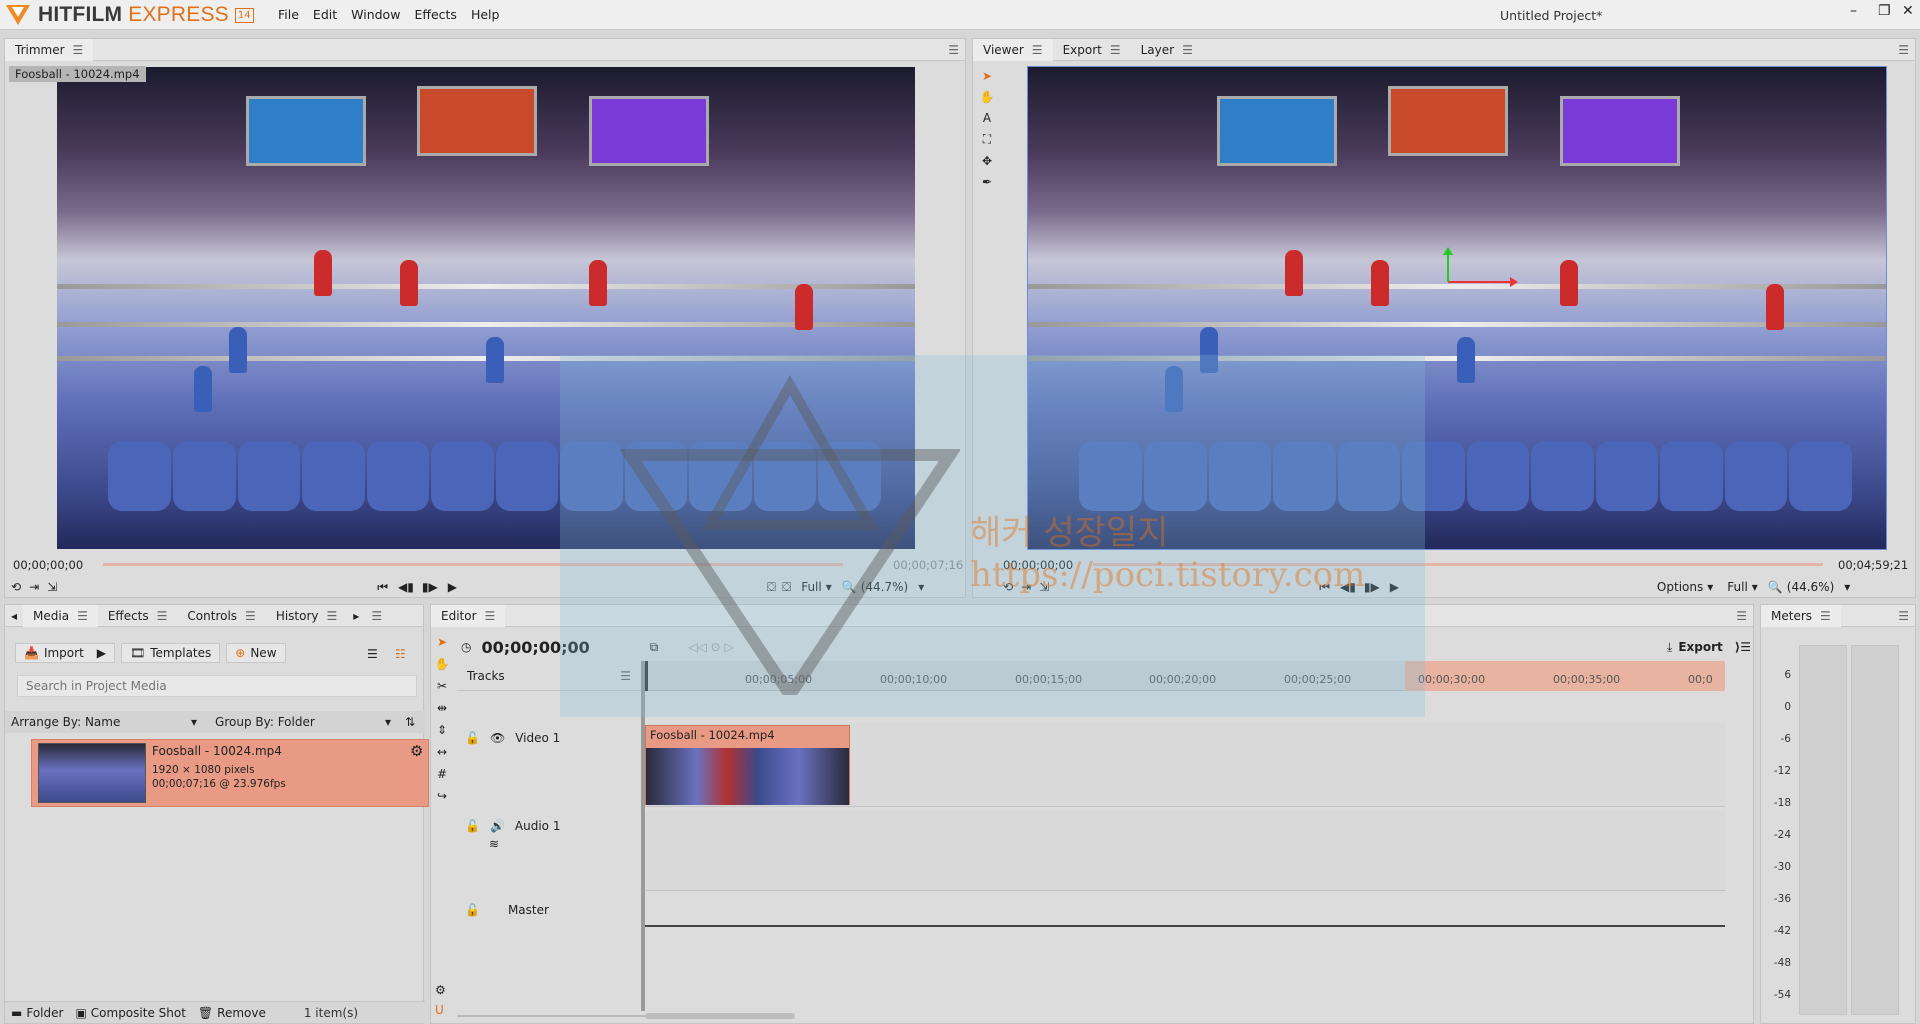  I want to click on transform-tool-icon: ⛶, so click(987, 139).